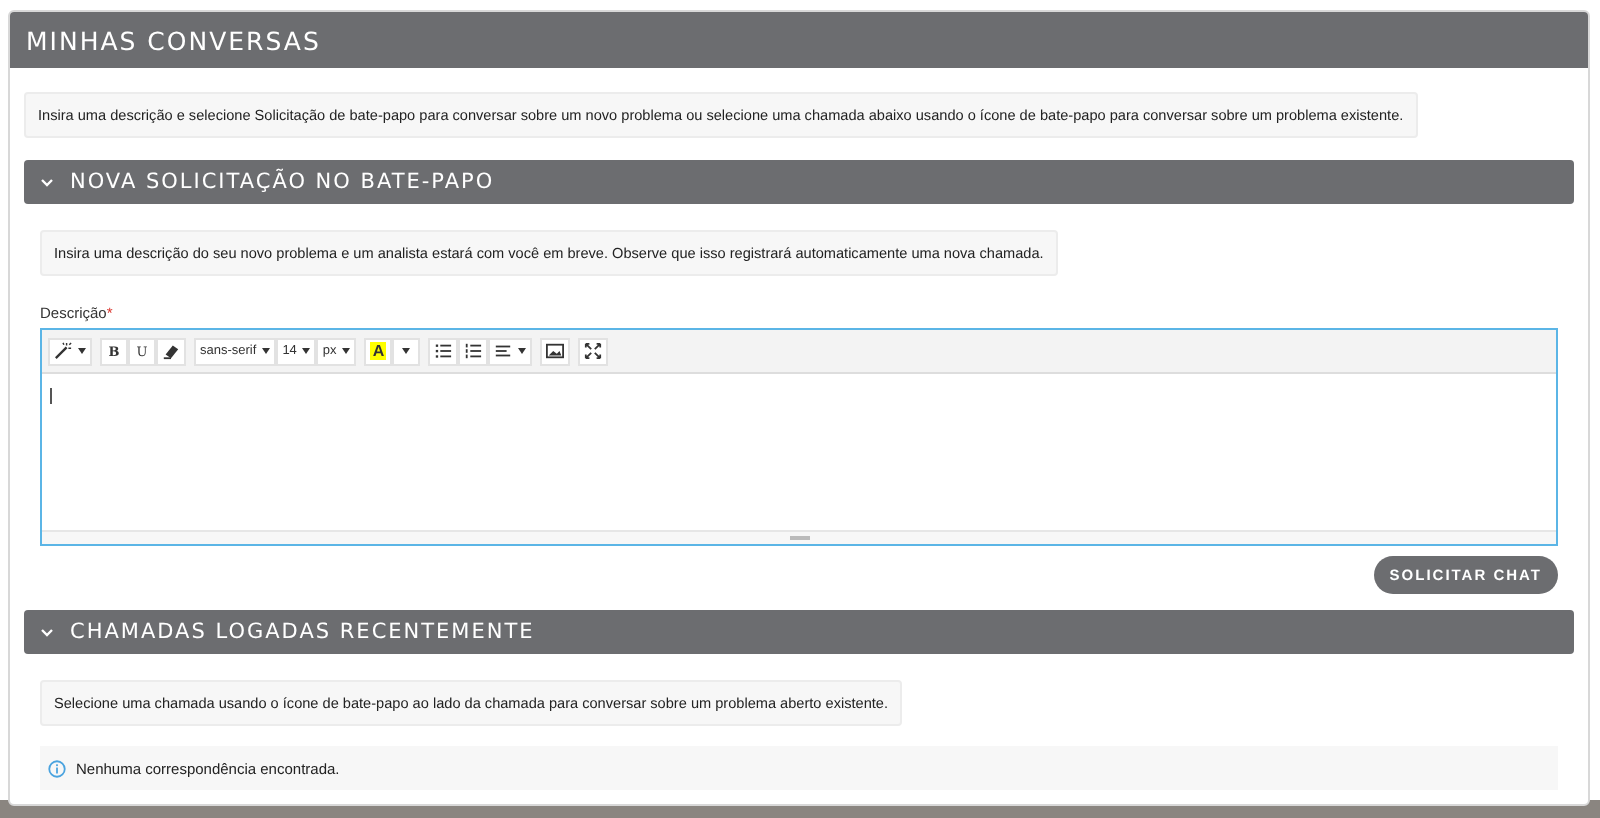 Image resolution: width=1600 pixels, height=818 pixels. I want to click on image-button, so click(555, 351).